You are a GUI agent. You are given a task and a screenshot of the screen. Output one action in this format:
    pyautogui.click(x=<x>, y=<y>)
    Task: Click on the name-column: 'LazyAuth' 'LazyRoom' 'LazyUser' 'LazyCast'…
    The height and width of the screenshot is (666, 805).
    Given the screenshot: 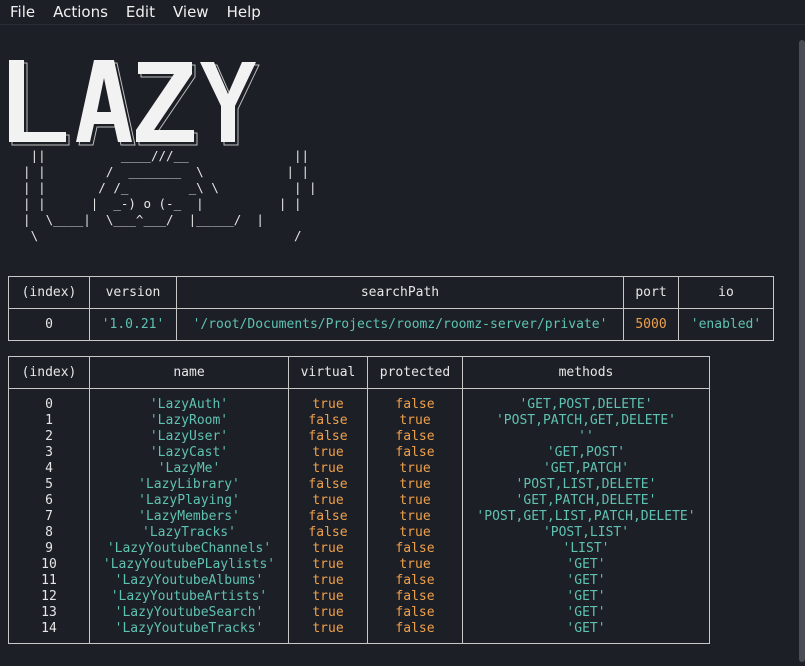 What is the action you would take?
    pyautogui.click(x=189, y=516)
    